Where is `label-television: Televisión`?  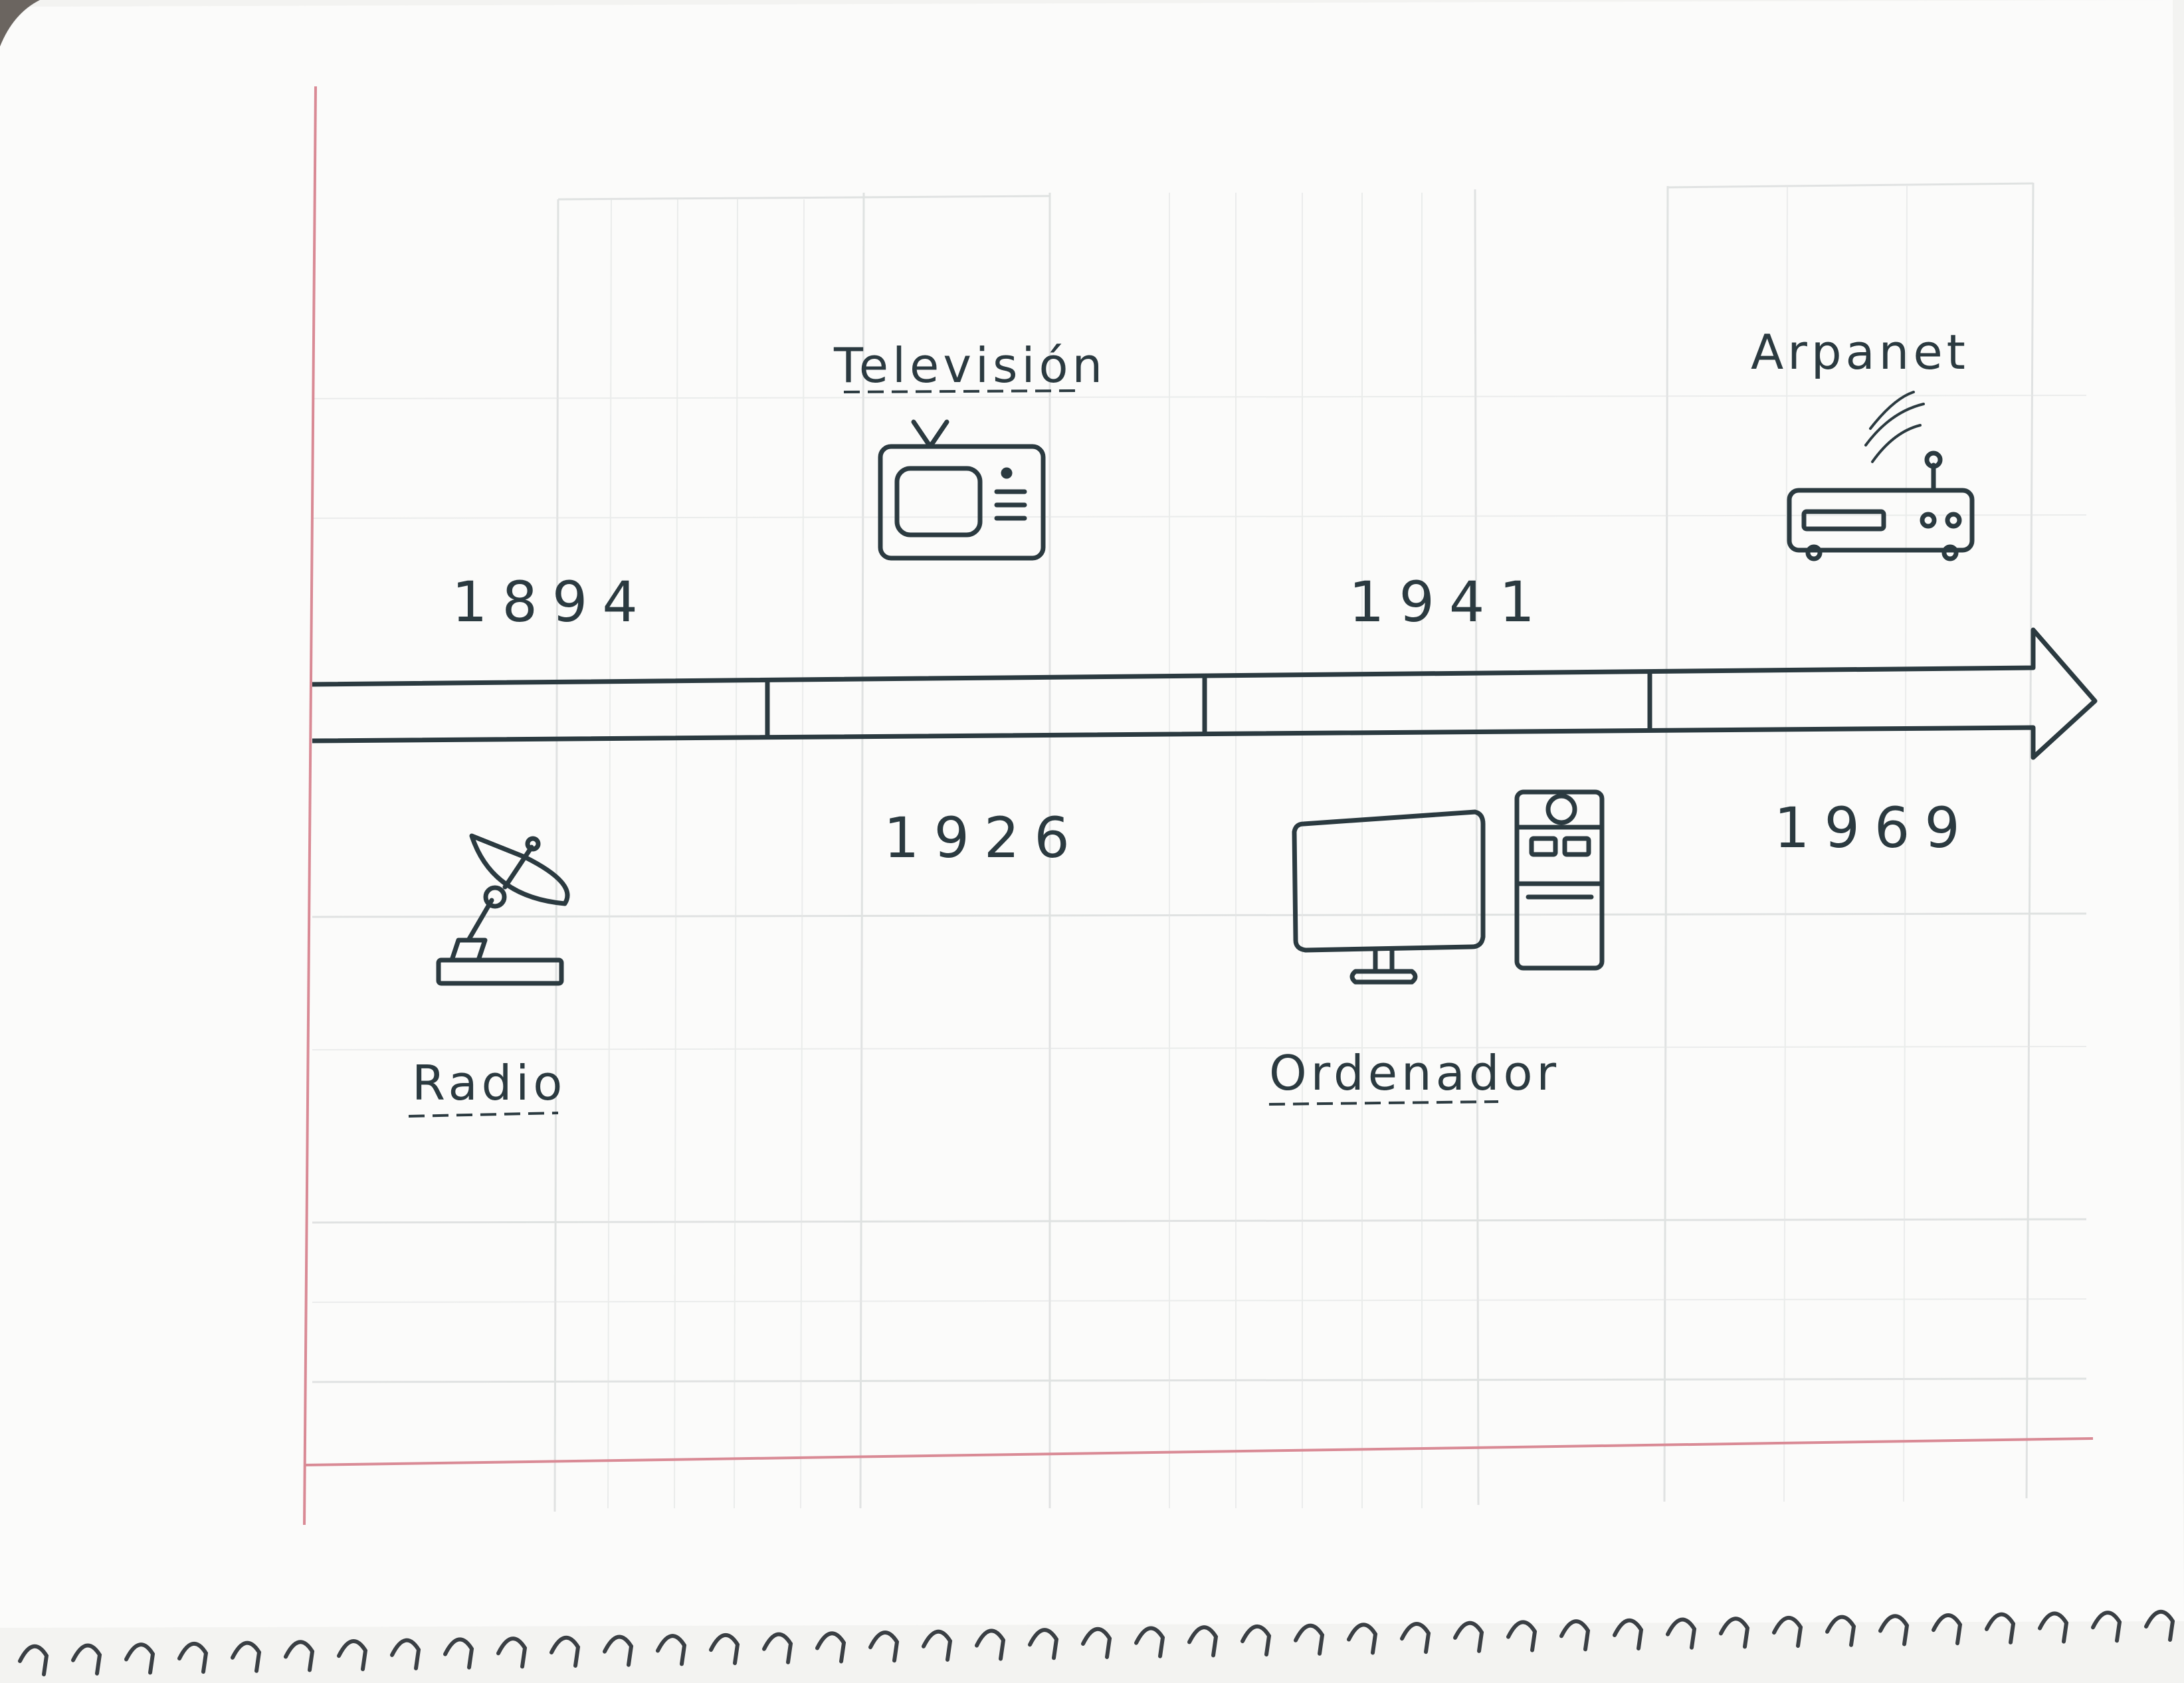
label-television: Televisión is located at coordinates (969, 365).